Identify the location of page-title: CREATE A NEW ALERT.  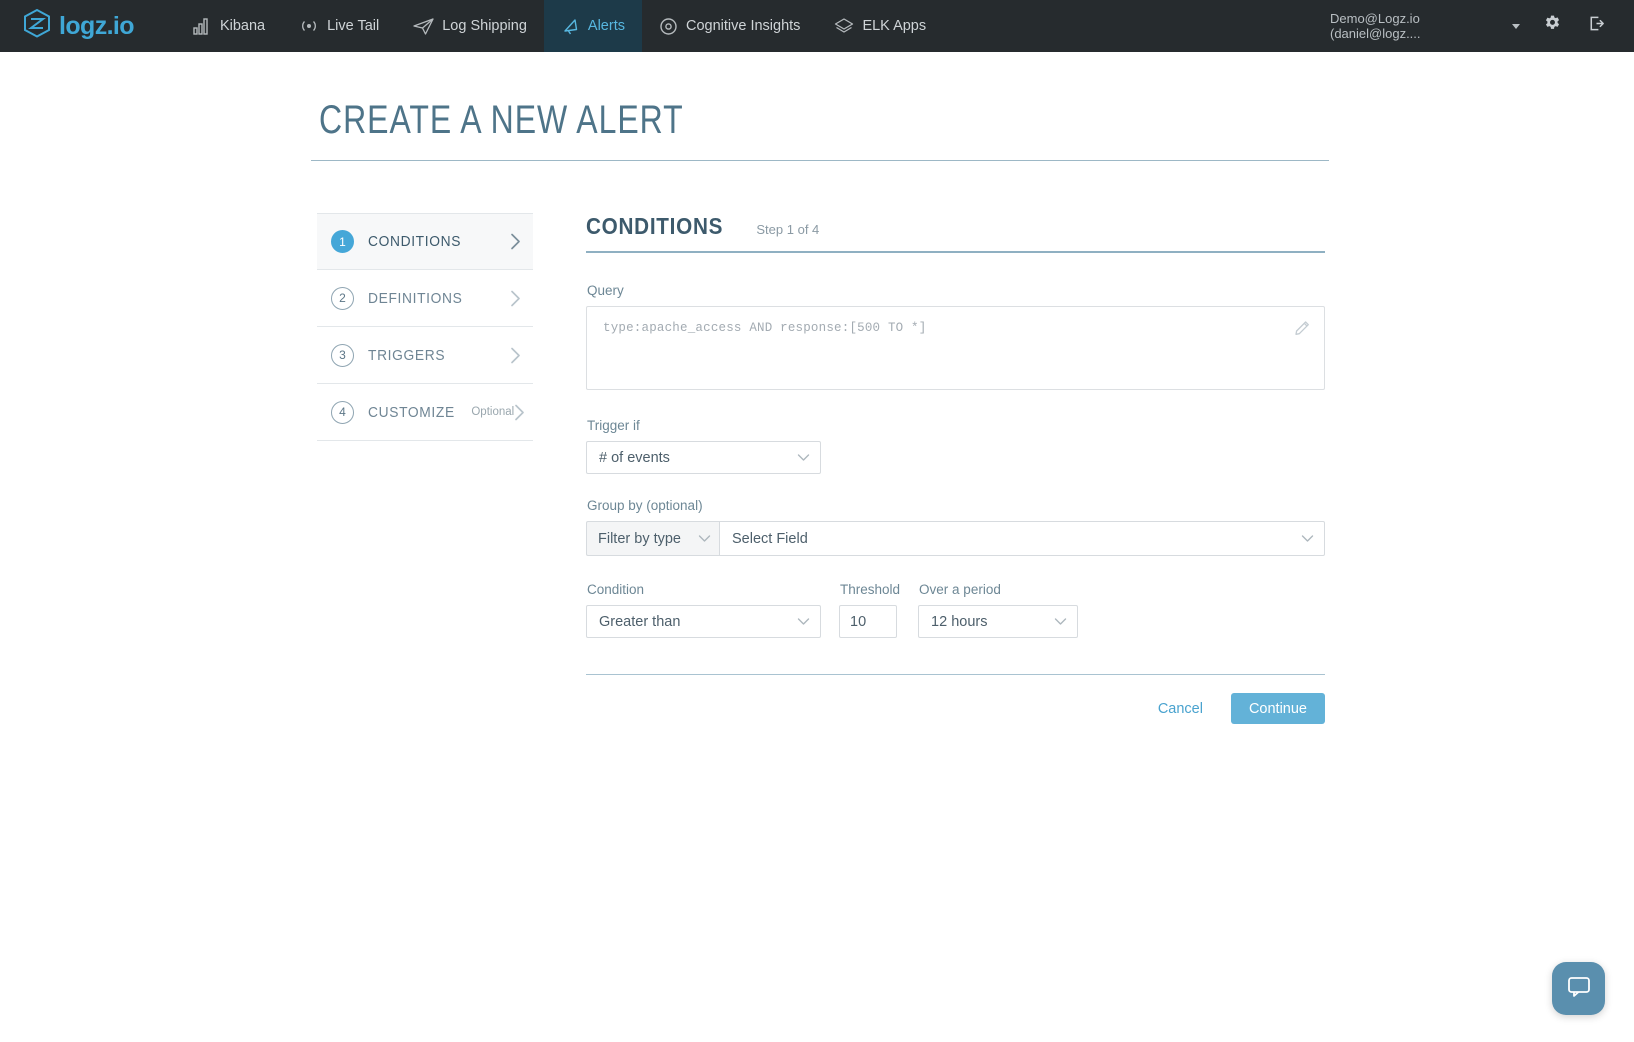
(501, 120).